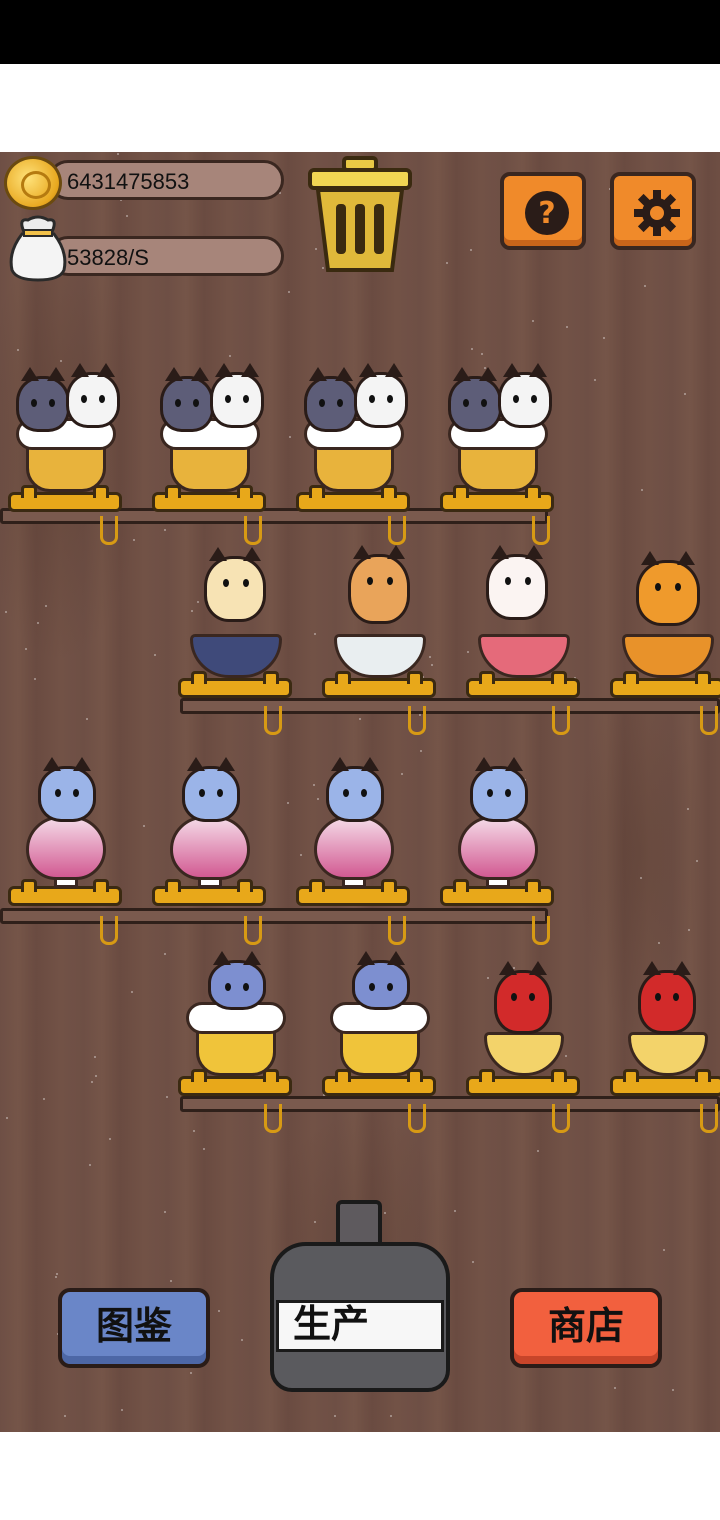  I want to click on shop-button: 商店, so click(586, 1328).